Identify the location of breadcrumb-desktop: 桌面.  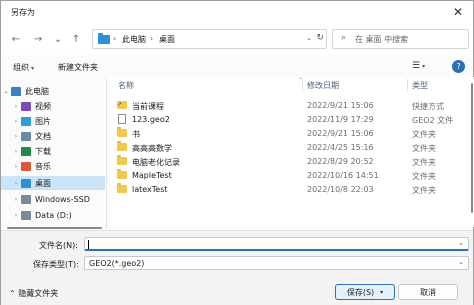
(167, 39).